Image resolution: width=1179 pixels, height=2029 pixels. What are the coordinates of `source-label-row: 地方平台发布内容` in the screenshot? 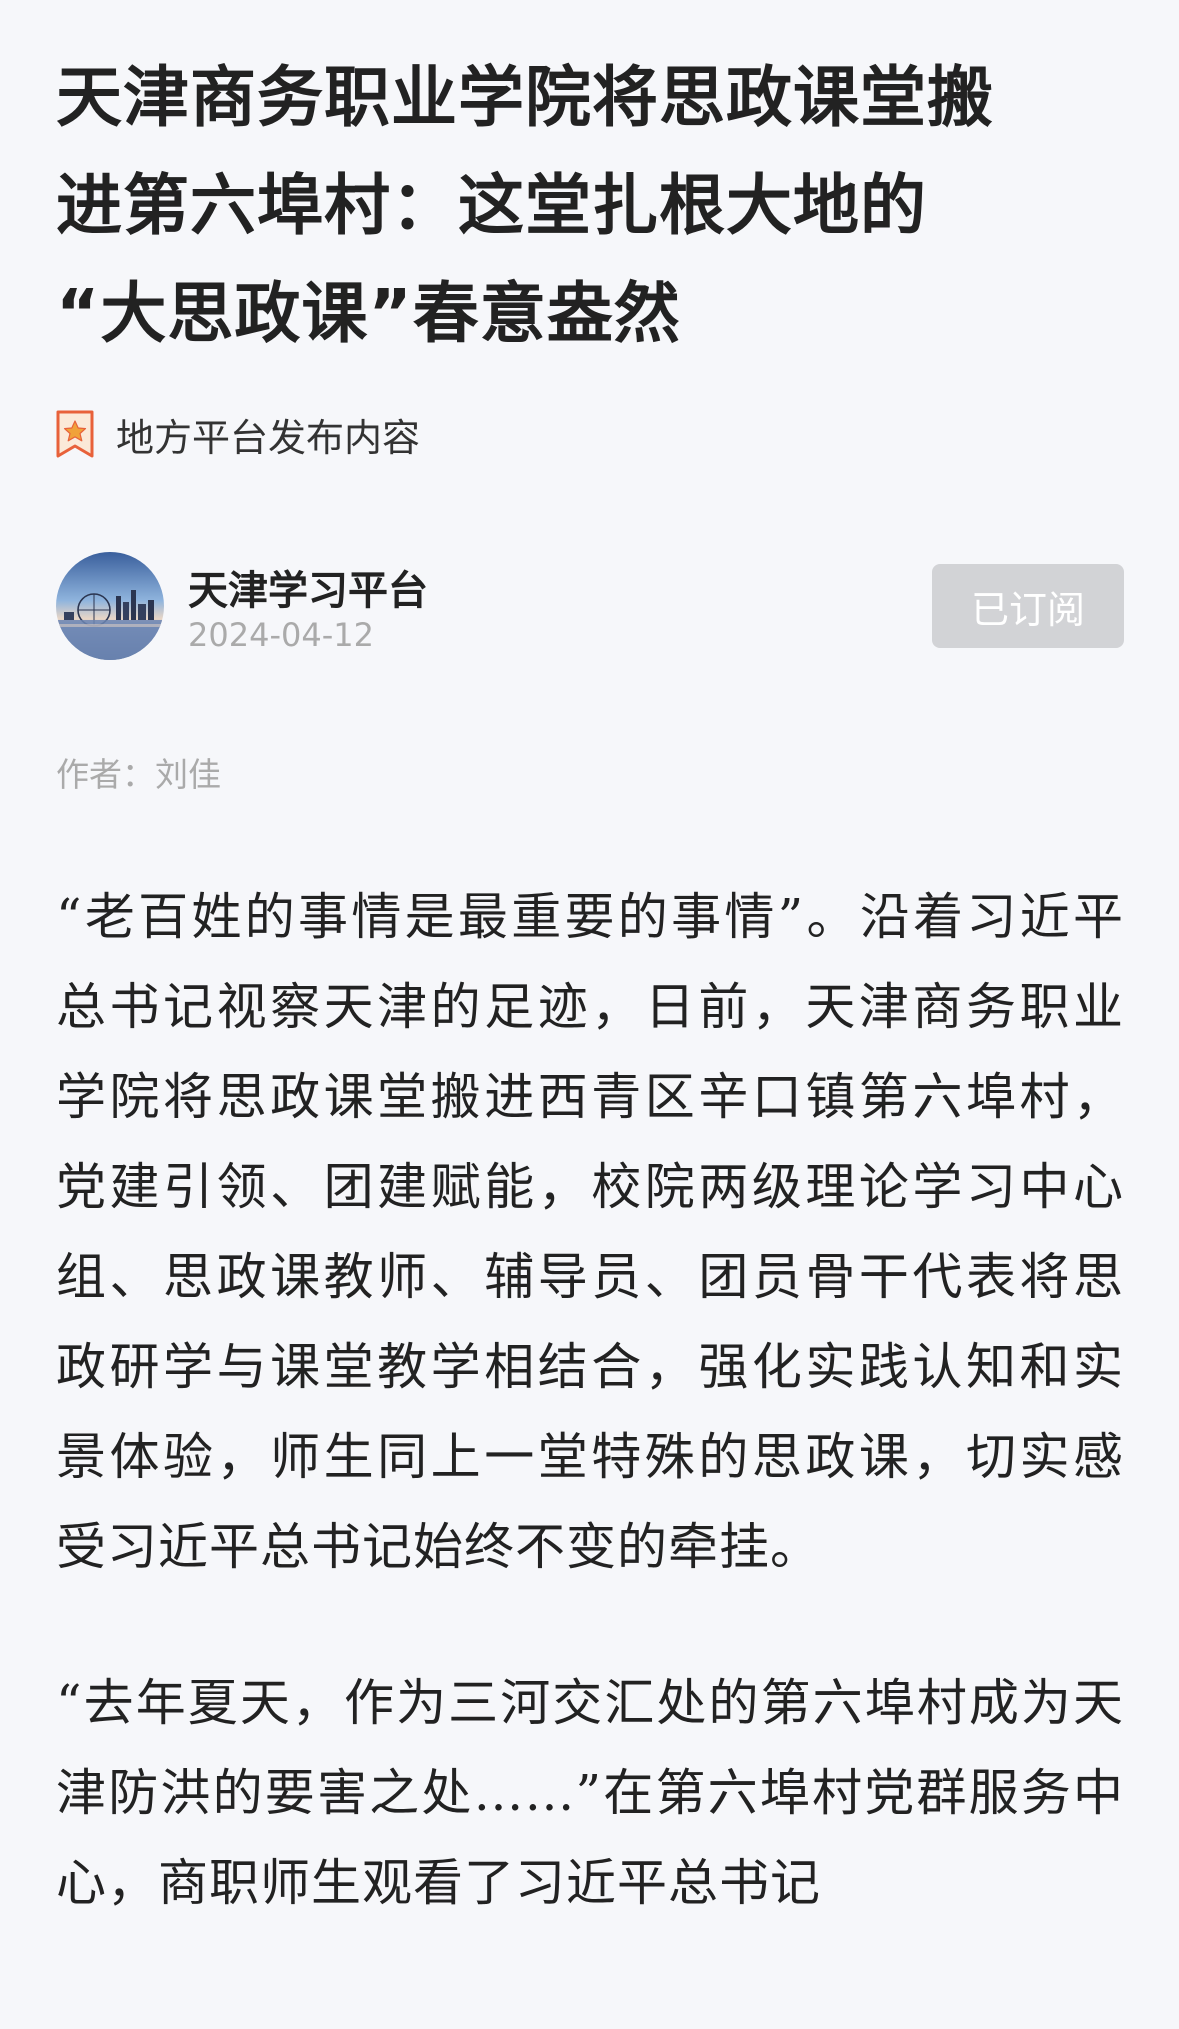 It's located at (238, 434).